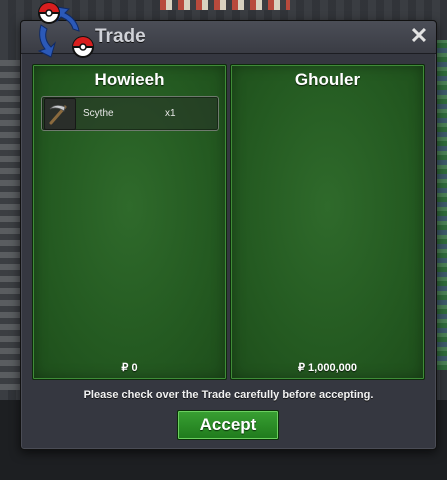 Image resolution: width=447 pixels, height=480 pixels. I want to click on item-name: Scythe, so click(98, 113).